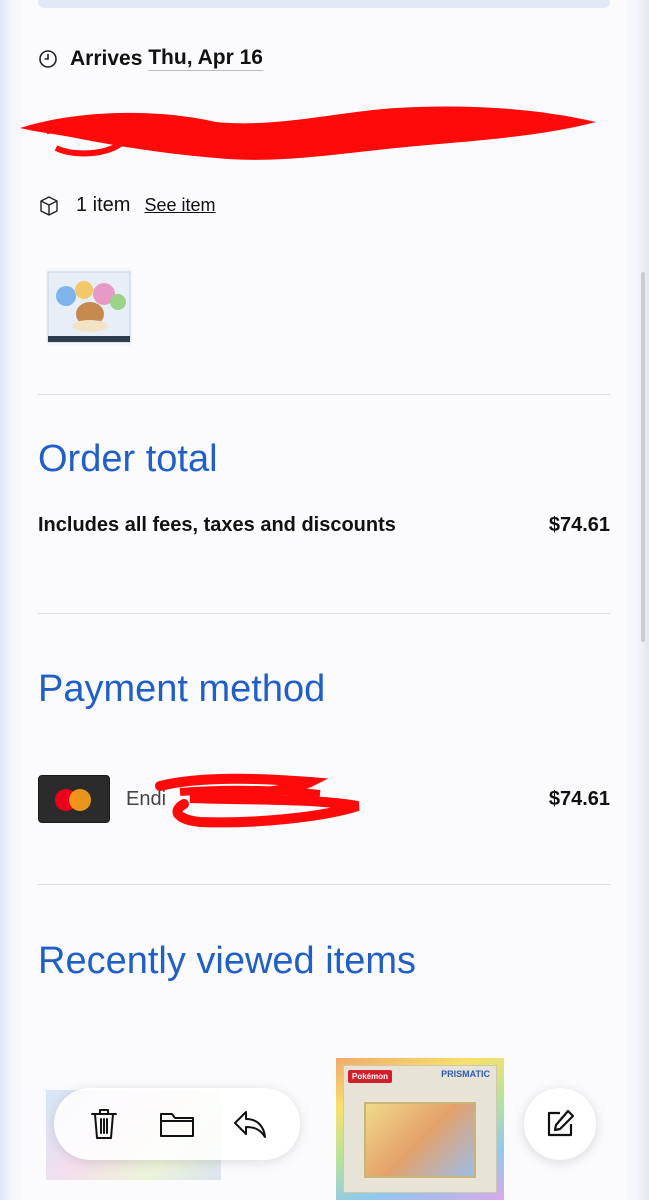 This screenshot has height=1200, width=649. I want to click on compose-button, so click(560, 1124).